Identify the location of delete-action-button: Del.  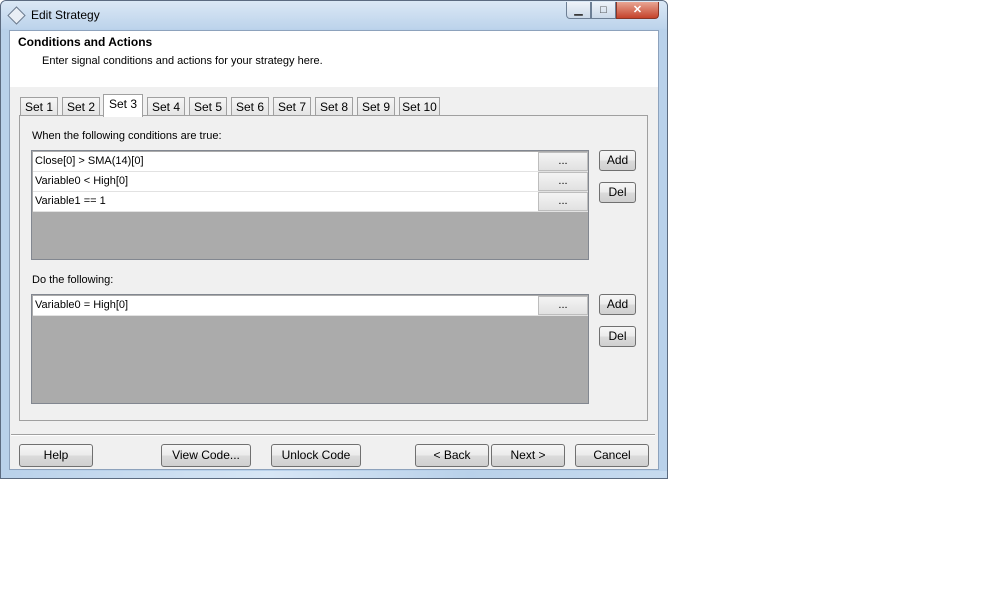
(617, 336).